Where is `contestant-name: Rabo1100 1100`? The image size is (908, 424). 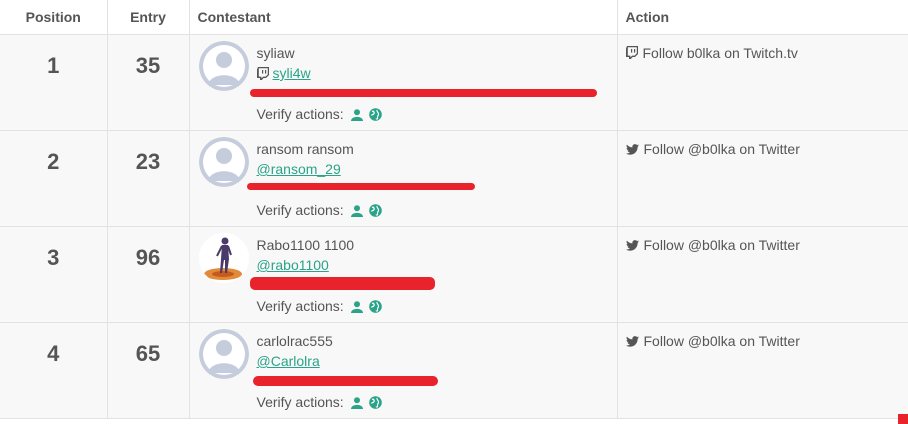 contestant-name: Rabo1100 1100 is located at coordinates (305, 245).